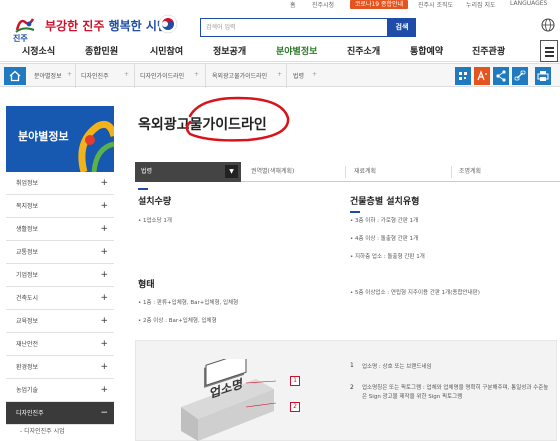 Image resolution: width=560 pixels, height=441 pixels. Describe the element at coordinates (27, 344) in the screenshot. I see `sidebar-item-label: 재난안전` at that location.